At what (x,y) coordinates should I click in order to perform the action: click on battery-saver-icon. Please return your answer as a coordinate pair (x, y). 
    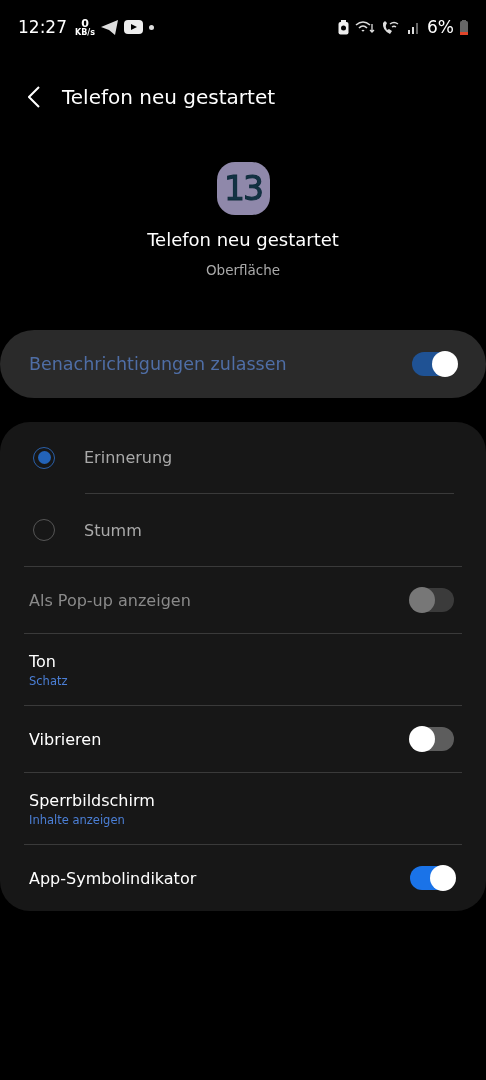
    Looking at the image, I should click on (343, 27).